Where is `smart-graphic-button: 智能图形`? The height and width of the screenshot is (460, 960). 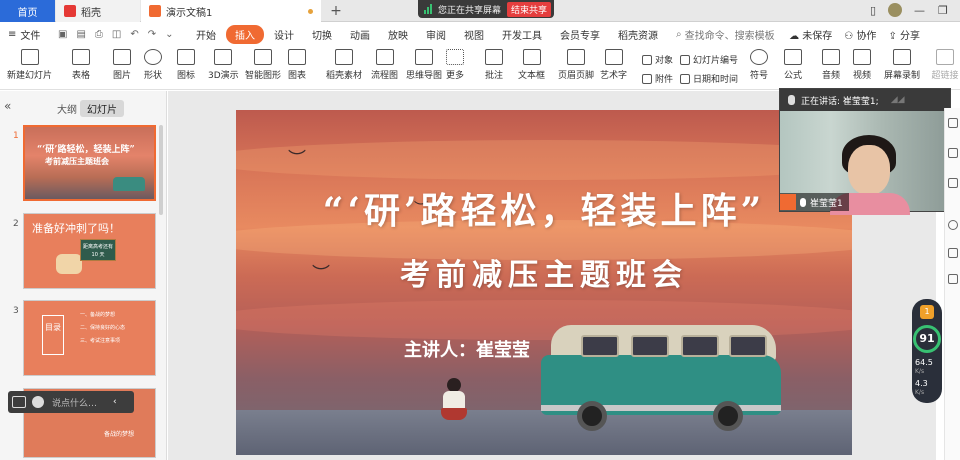 smart-graphic-button: 智能图形 is located at coordinates (263, 65).